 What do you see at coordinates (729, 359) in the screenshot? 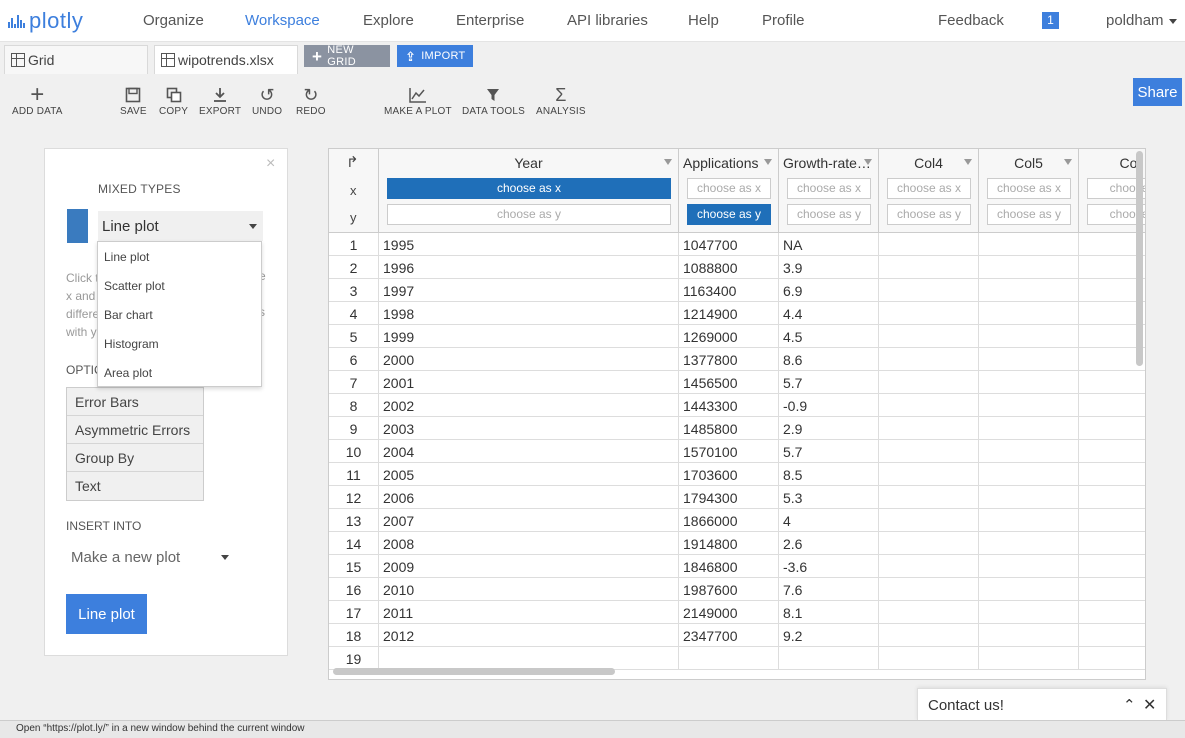
I see `table-cell: 1377800` at bounding box center [729, 359].